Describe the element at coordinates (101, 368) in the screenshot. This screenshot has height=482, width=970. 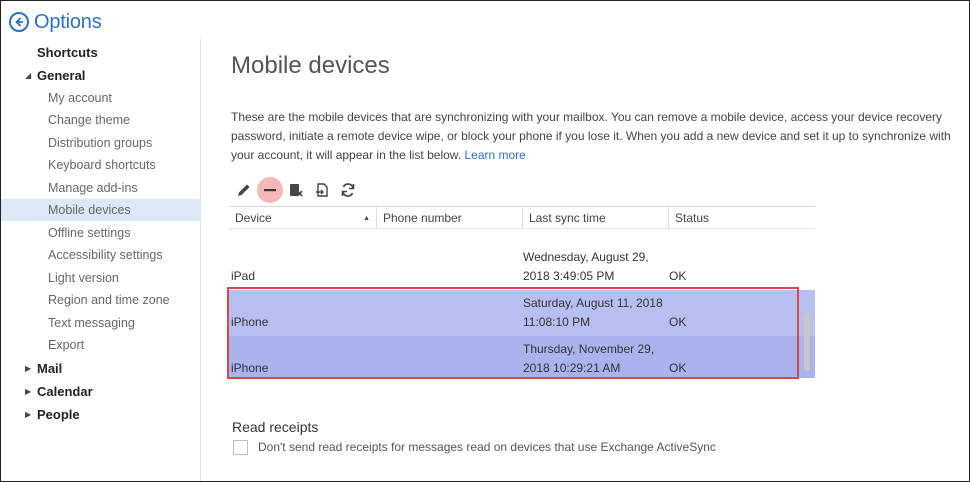
I see `sidebar-item-mail: ▶ Mail` at that location.